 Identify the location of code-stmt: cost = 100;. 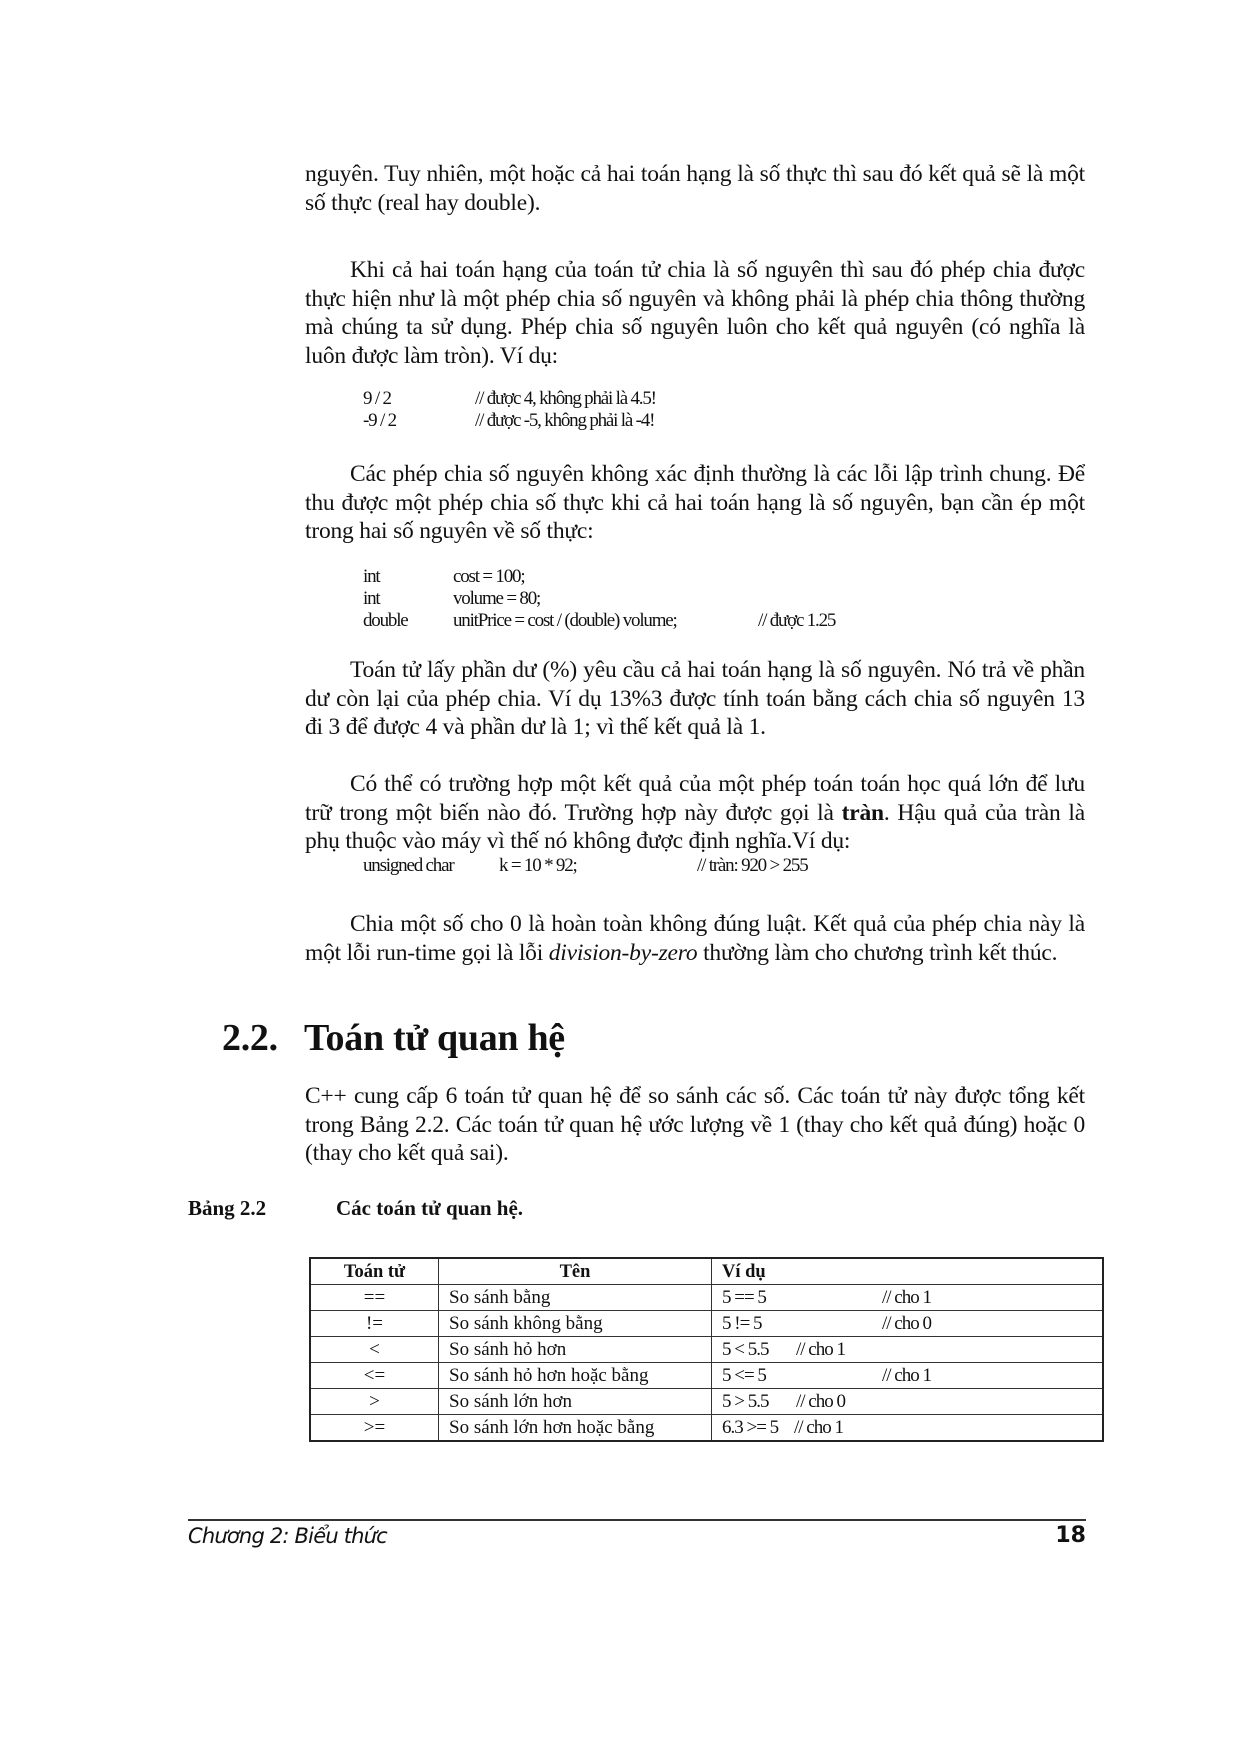
(489, 576).